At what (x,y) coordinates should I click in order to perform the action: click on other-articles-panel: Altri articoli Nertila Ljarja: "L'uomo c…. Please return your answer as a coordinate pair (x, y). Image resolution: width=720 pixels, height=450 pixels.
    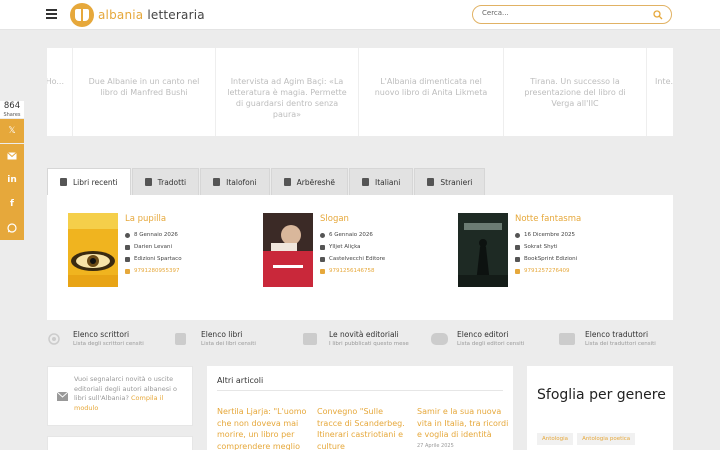
    Looking at the image, I should click on (360, 408).